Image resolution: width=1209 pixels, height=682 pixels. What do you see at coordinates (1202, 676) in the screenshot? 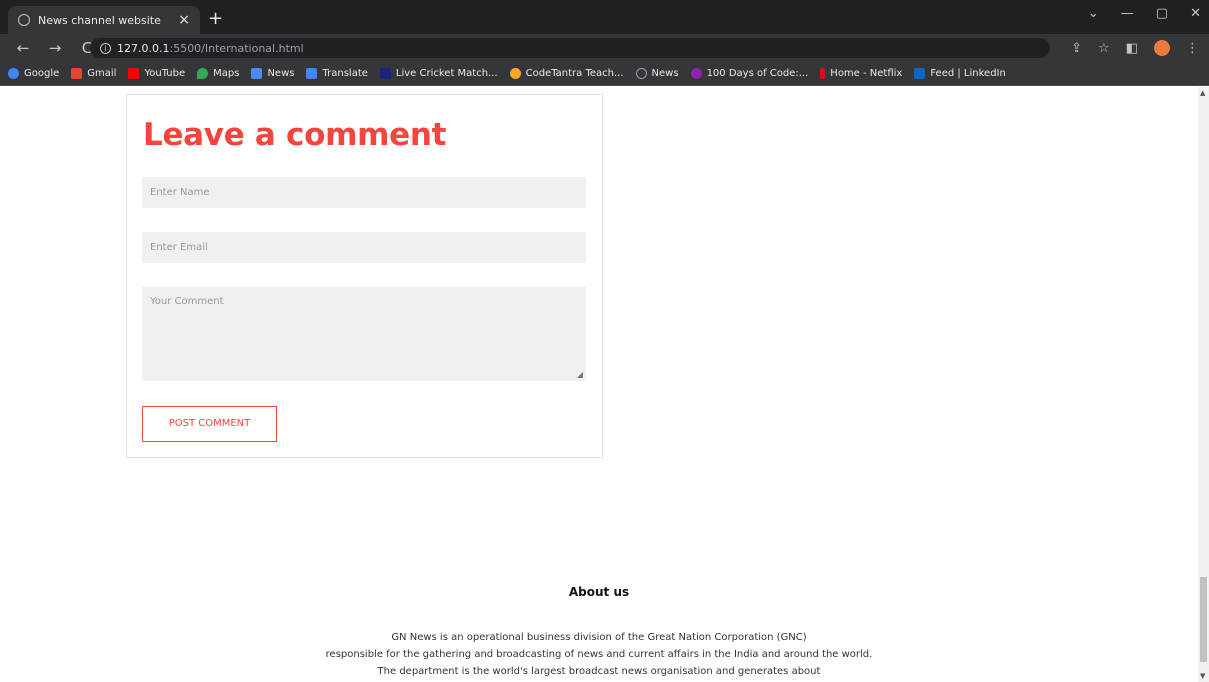
I see `scroll-down-icon: ▼` at bounding box center [1202, 676].